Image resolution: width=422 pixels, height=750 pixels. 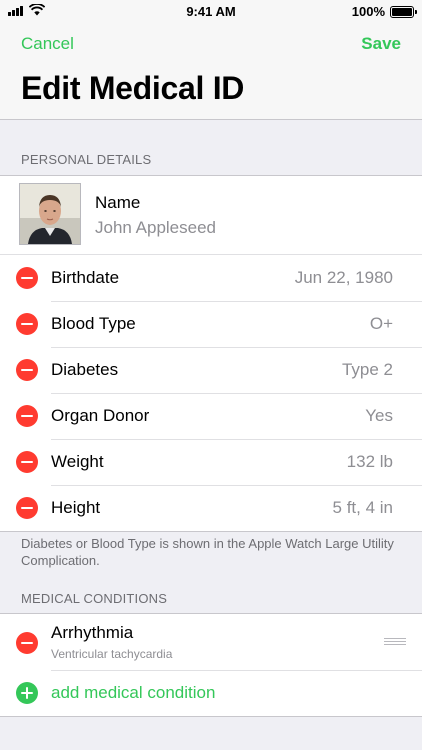 What do you see at coordinates (363, 508) in the screenshot?
I see `detail-value: 5 ft, 4 in` at bounding box center [363, 508].